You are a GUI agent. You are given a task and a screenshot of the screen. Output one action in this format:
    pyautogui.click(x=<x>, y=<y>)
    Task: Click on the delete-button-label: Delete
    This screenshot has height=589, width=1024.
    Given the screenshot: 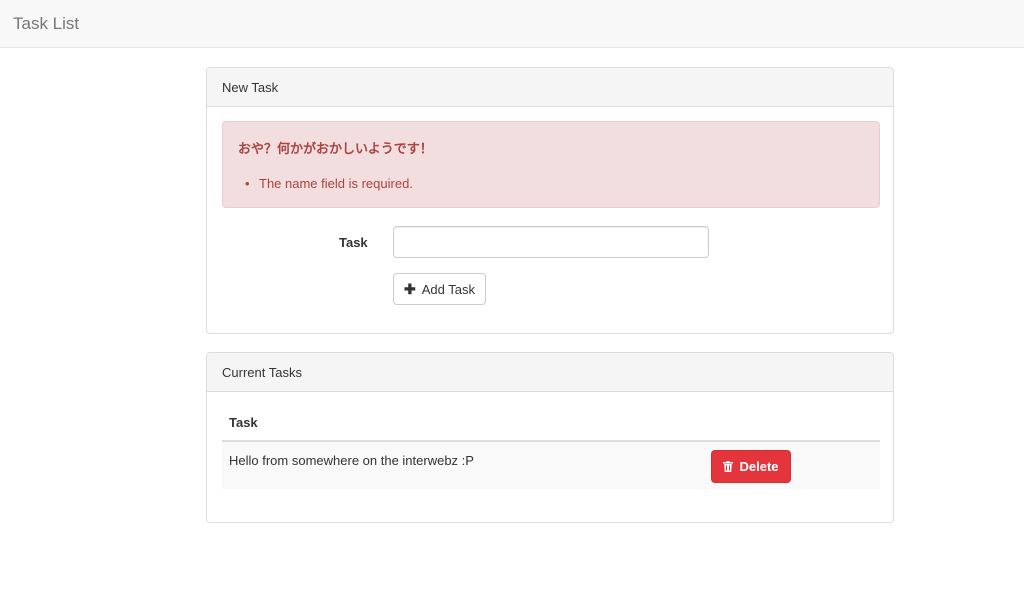 What is the action you would take?
    pyautogui.click(x=759, y=466)
    